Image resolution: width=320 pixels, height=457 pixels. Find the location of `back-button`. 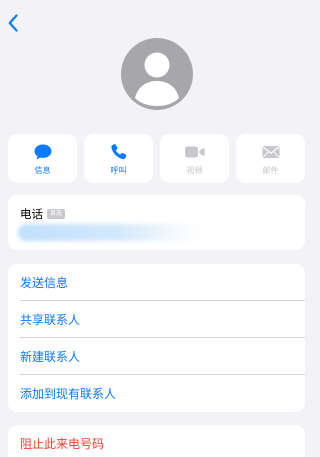

back-button is located at coordinates (13, 23).